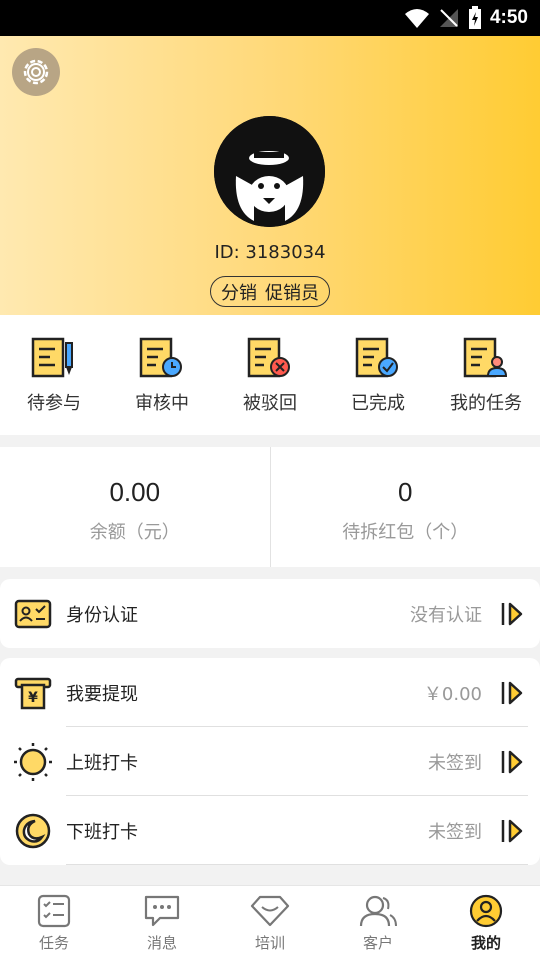  Describe the element at coordinates (405, 532) in the screenshot. I see `red-packet-label: 待拆红包（个）` at that location.